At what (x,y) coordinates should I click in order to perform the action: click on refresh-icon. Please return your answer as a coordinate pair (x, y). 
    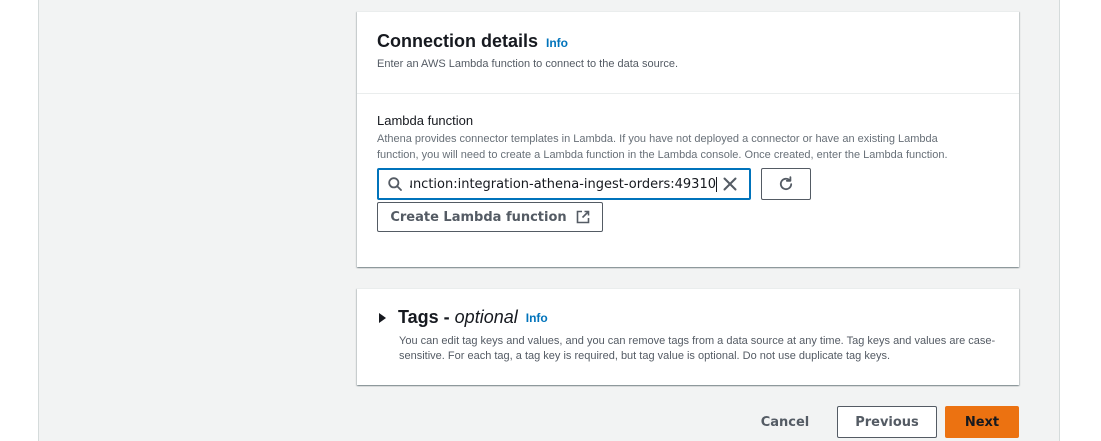
    Looking at the image, I should click on (786, 184).